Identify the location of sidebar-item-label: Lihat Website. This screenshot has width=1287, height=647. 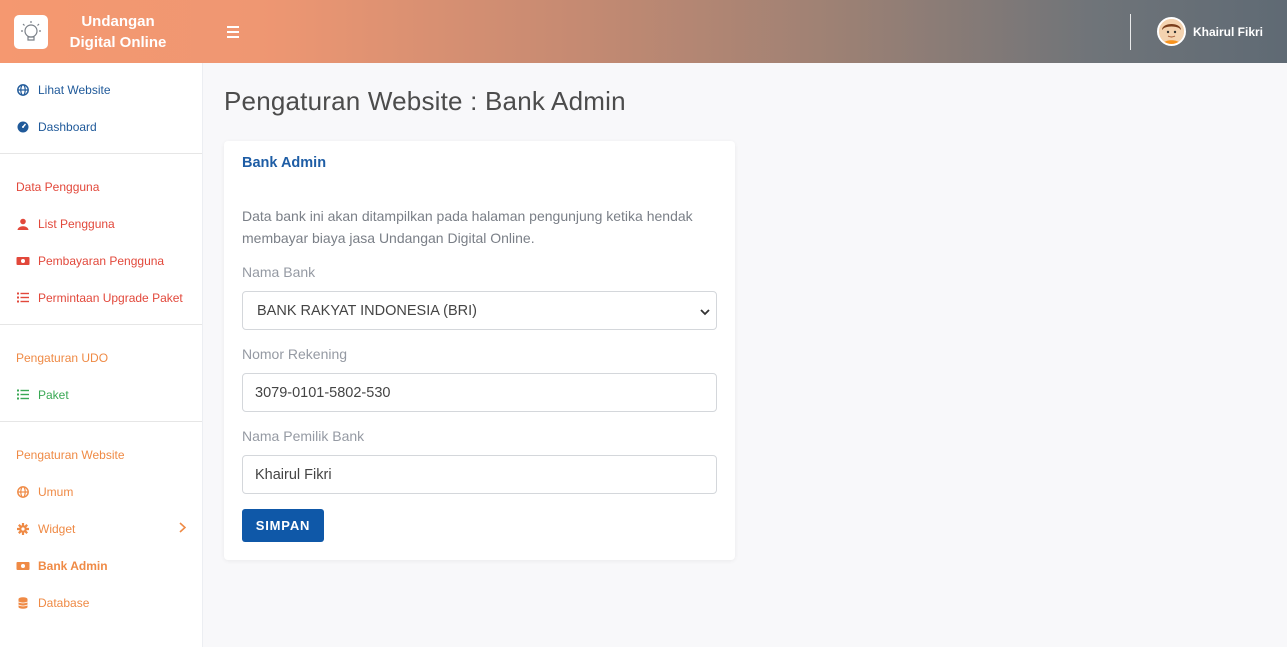
(74, 89).